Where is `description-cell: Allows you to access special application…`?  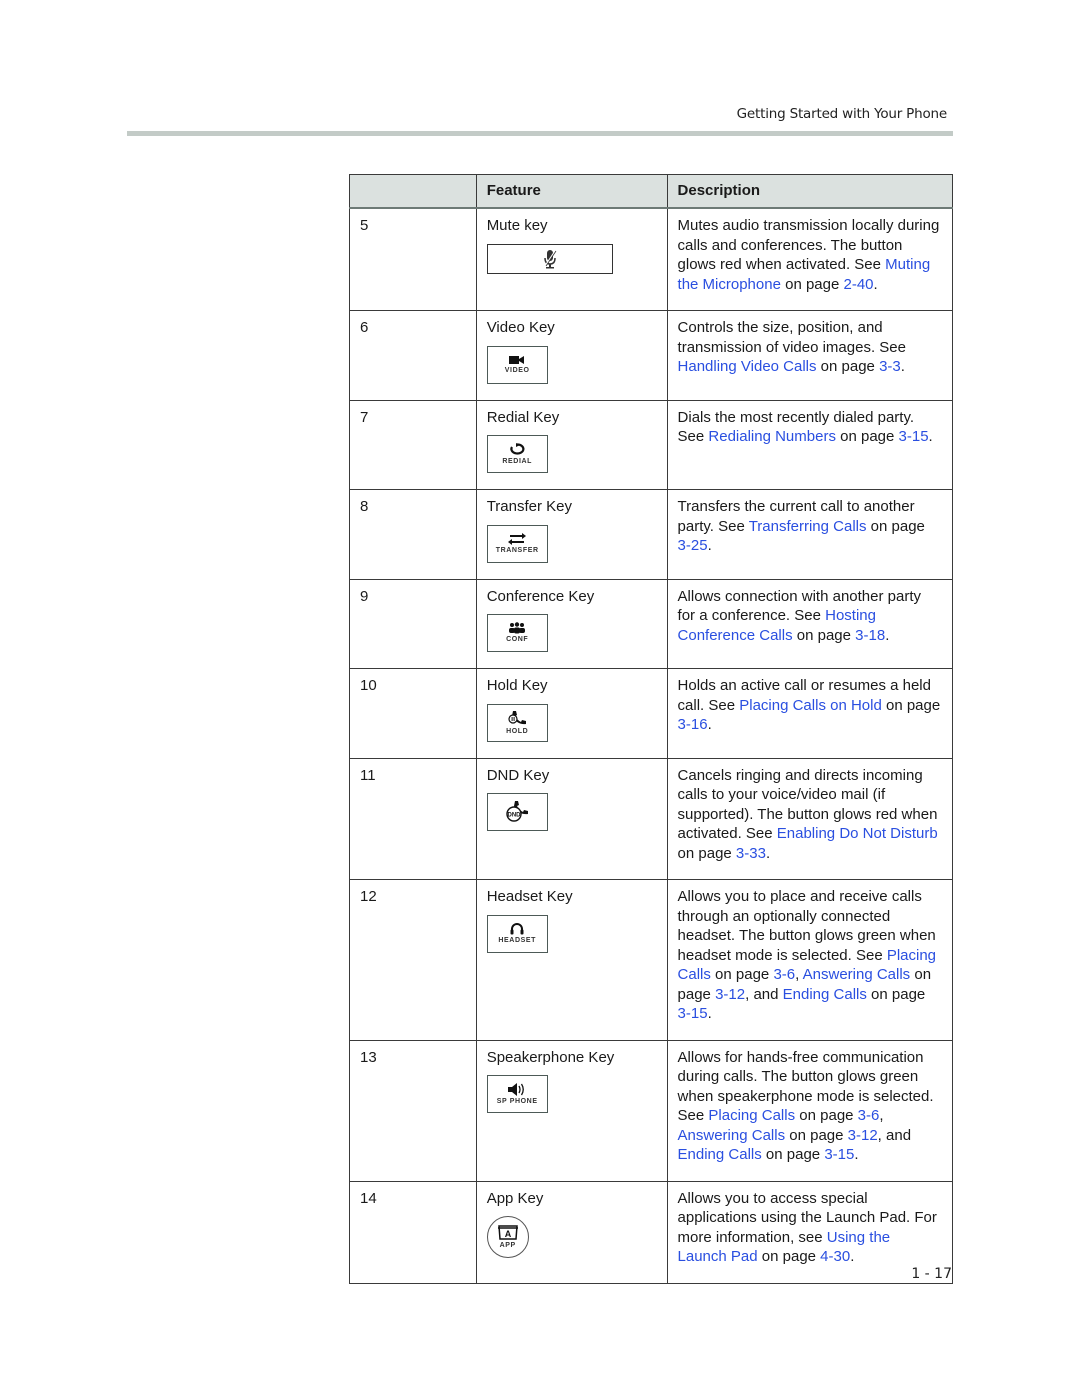 description-cell: Allows you to access special application… is located at coordinates (810, 1232).